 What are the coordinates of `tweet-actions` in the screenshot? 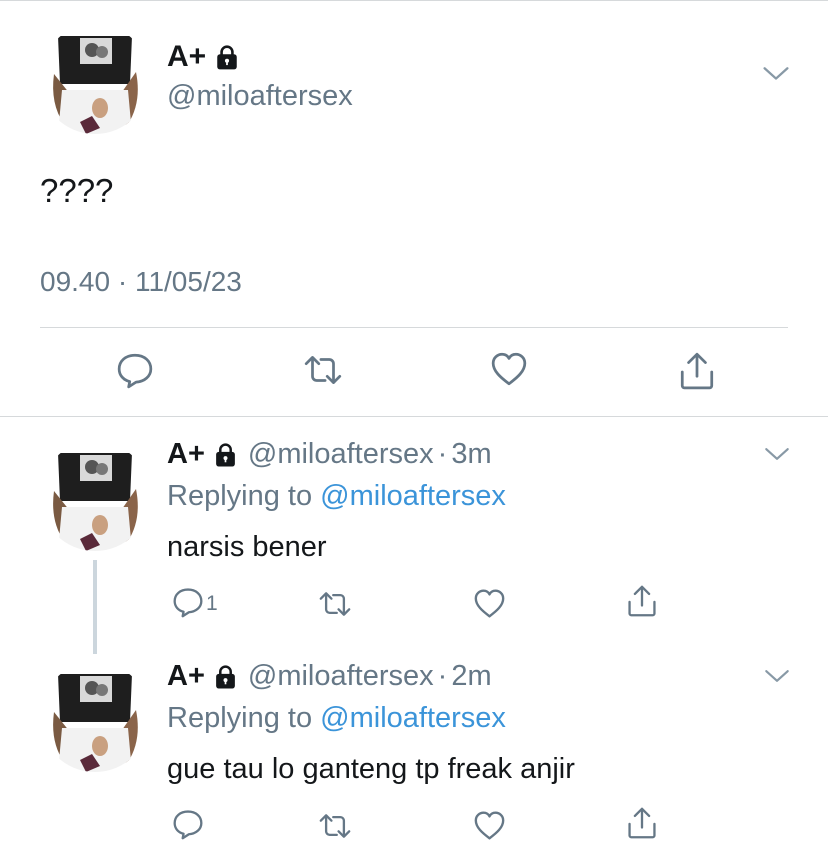 It's located at (414, 373).